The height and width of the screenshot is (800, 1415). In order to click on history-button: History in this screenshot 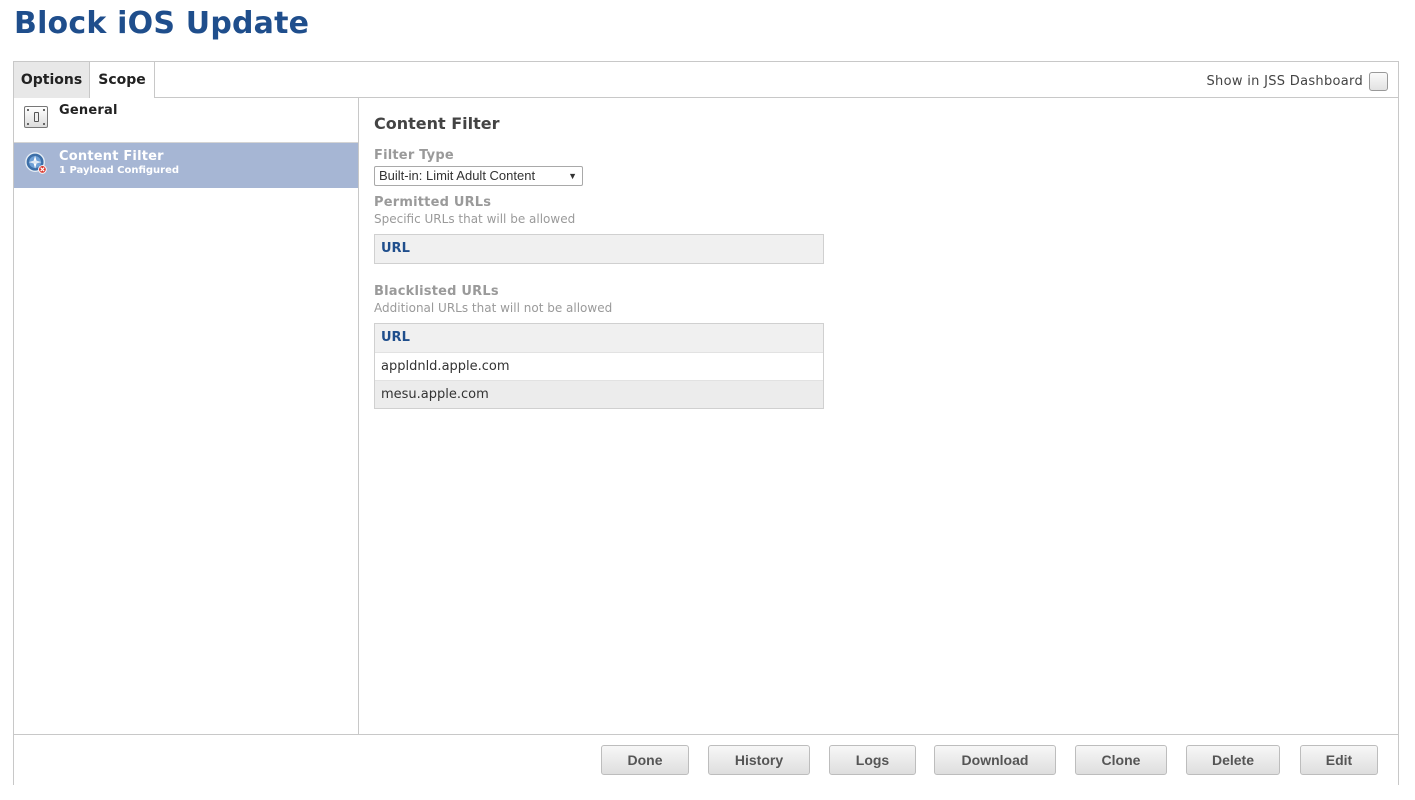, I will do `click(759, 760)`.